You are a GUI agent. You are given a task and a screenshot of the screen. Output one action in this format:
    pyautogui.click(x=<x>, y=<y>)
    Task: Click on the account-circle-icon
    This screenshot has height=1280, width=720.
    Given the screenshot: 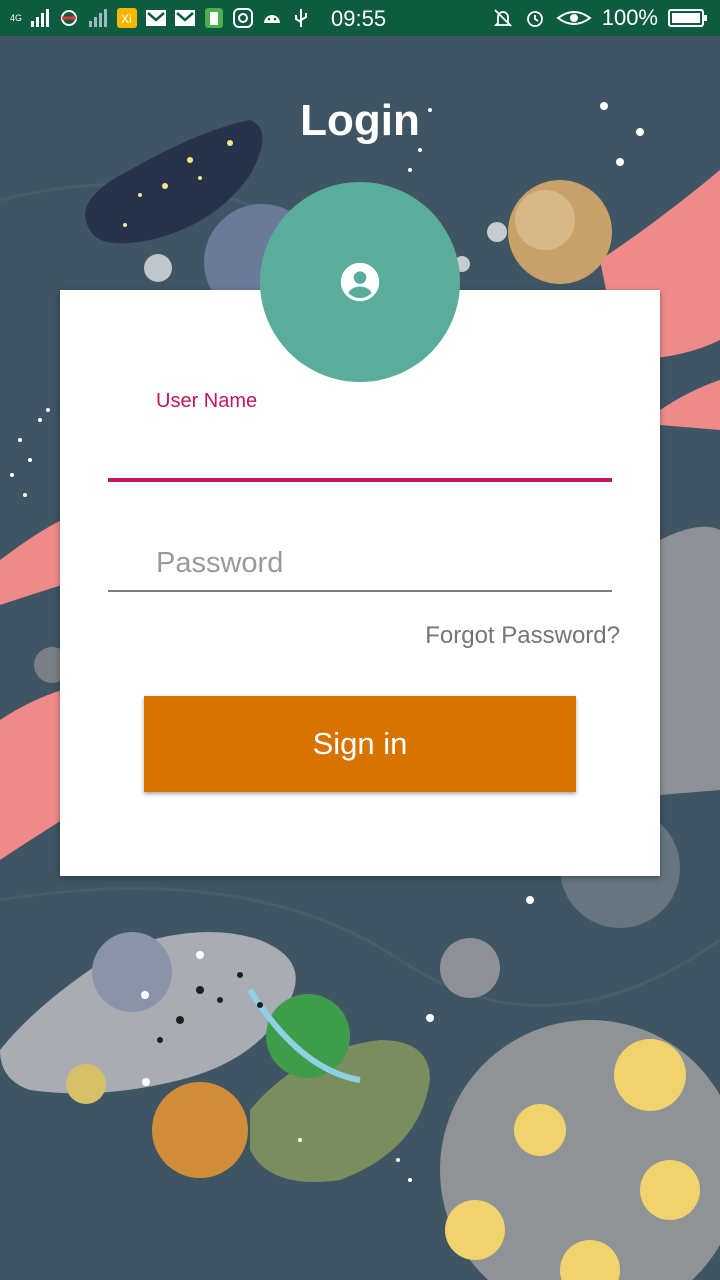 What is the action you would take?
    pyautogui.click(x=360, y=282)
    